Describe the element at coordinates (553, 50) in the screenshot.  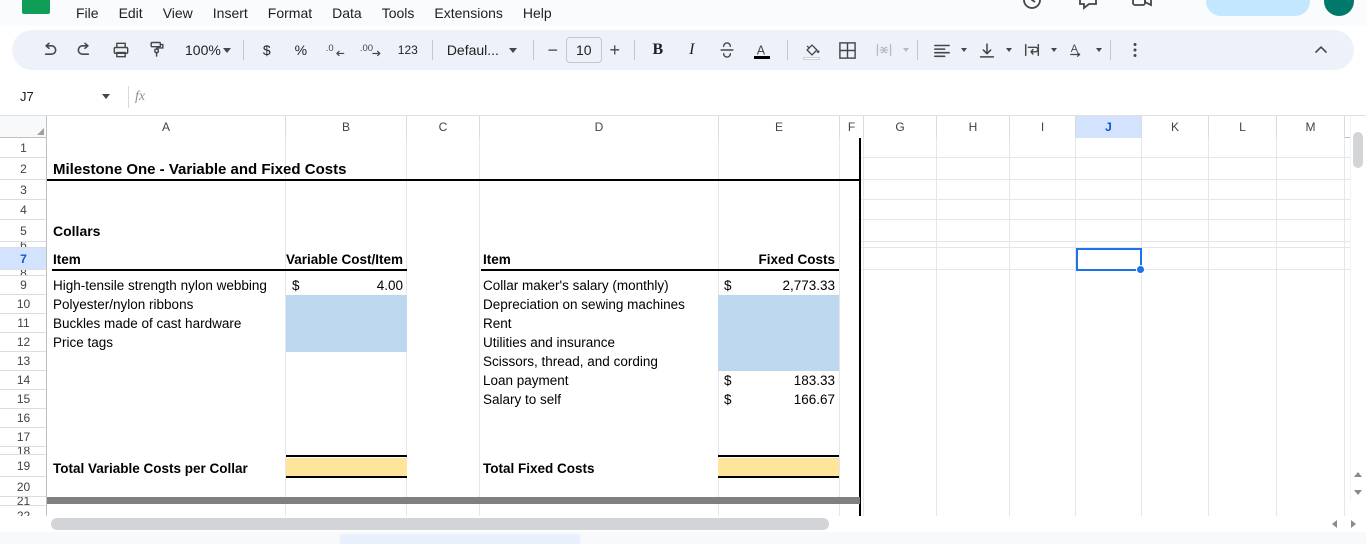
I see `decrease-font-size-button: −` at that location.